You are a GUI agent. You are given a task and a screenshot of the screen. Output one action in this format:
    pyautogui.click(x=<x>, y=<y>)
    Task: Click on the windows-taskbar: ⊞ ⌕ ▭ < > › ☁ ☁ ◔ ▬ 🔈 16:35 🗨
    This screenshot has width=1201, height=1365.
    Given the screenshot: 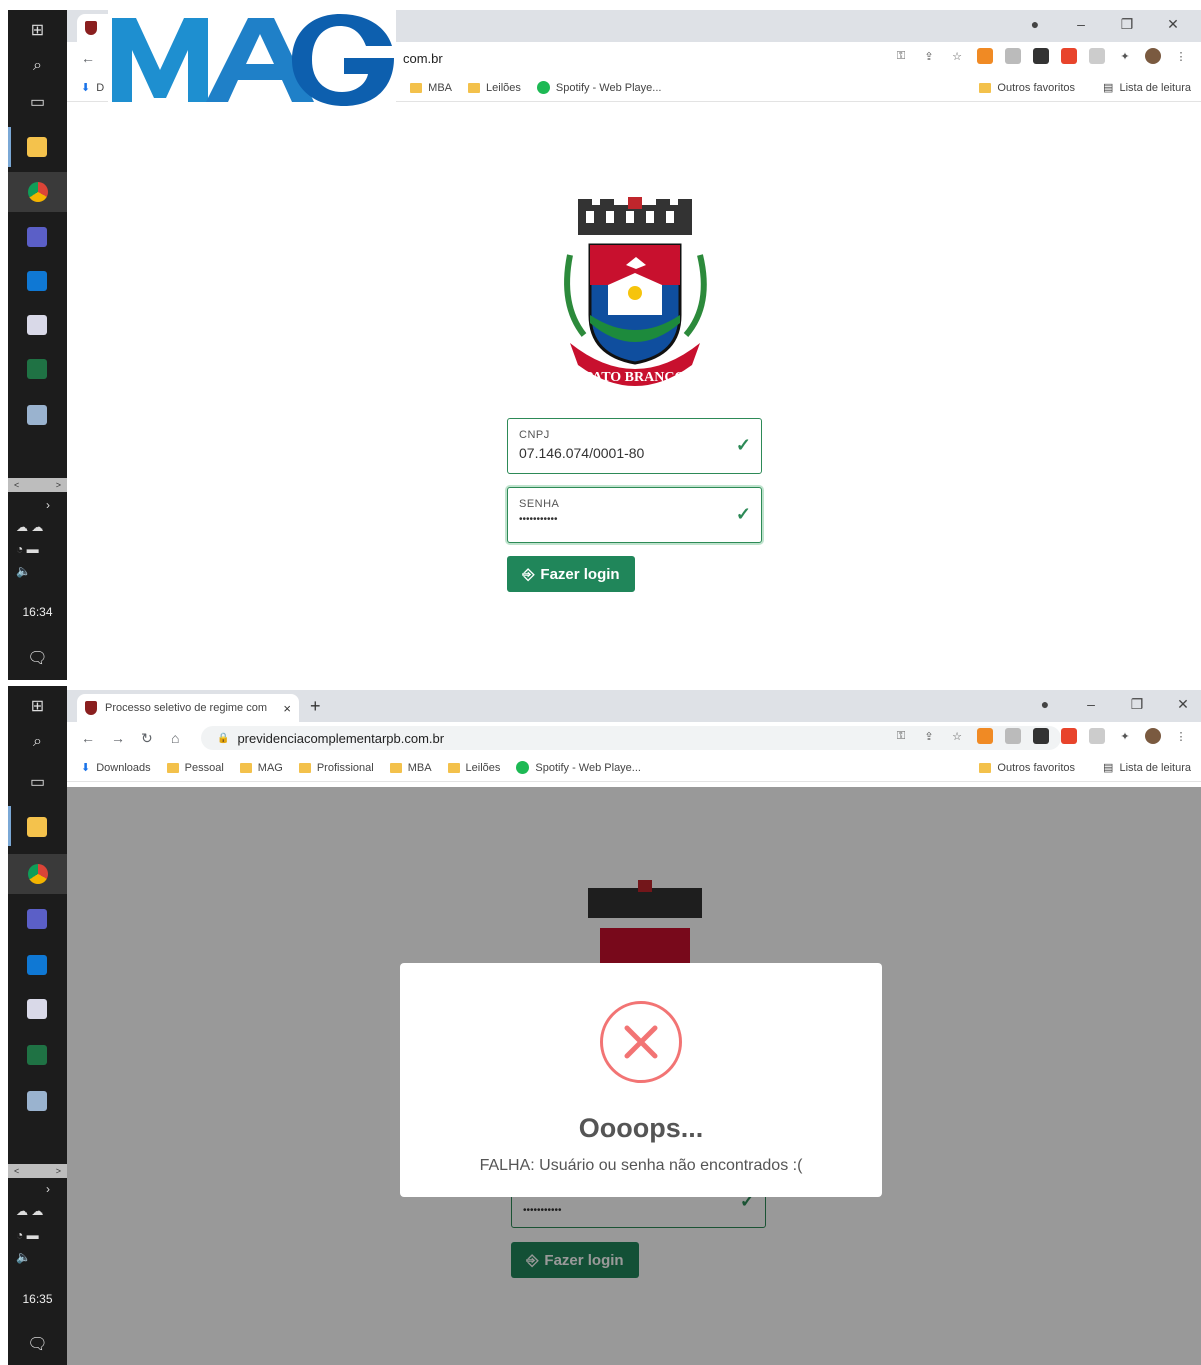 What is the action you would take?
    pyautogui.click(x=37, y=1025)
    